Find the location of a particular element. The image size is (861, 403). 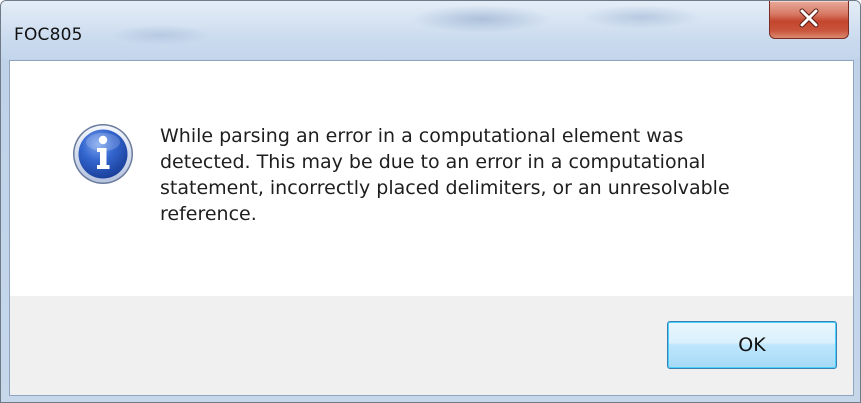

close-button is located at coordinates (809, 20).